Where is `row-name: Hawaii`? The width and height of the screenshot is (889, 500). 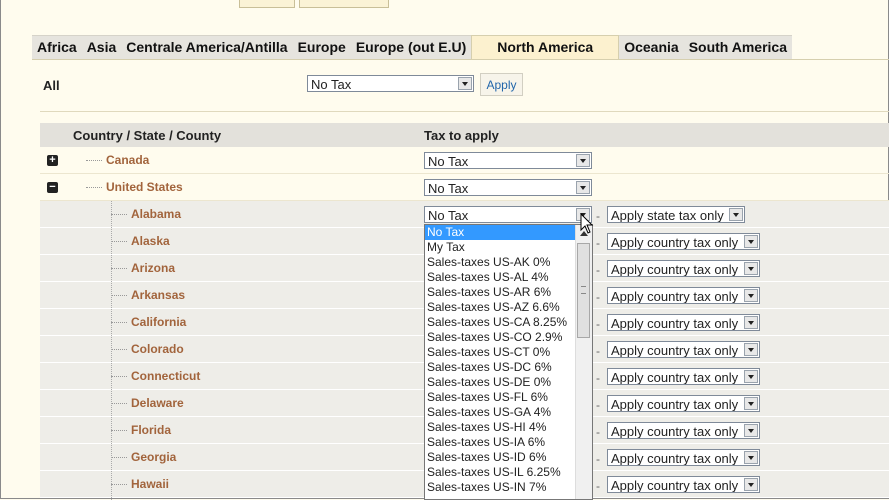 row-name: Hawaii is located at coordinates (150, 484).